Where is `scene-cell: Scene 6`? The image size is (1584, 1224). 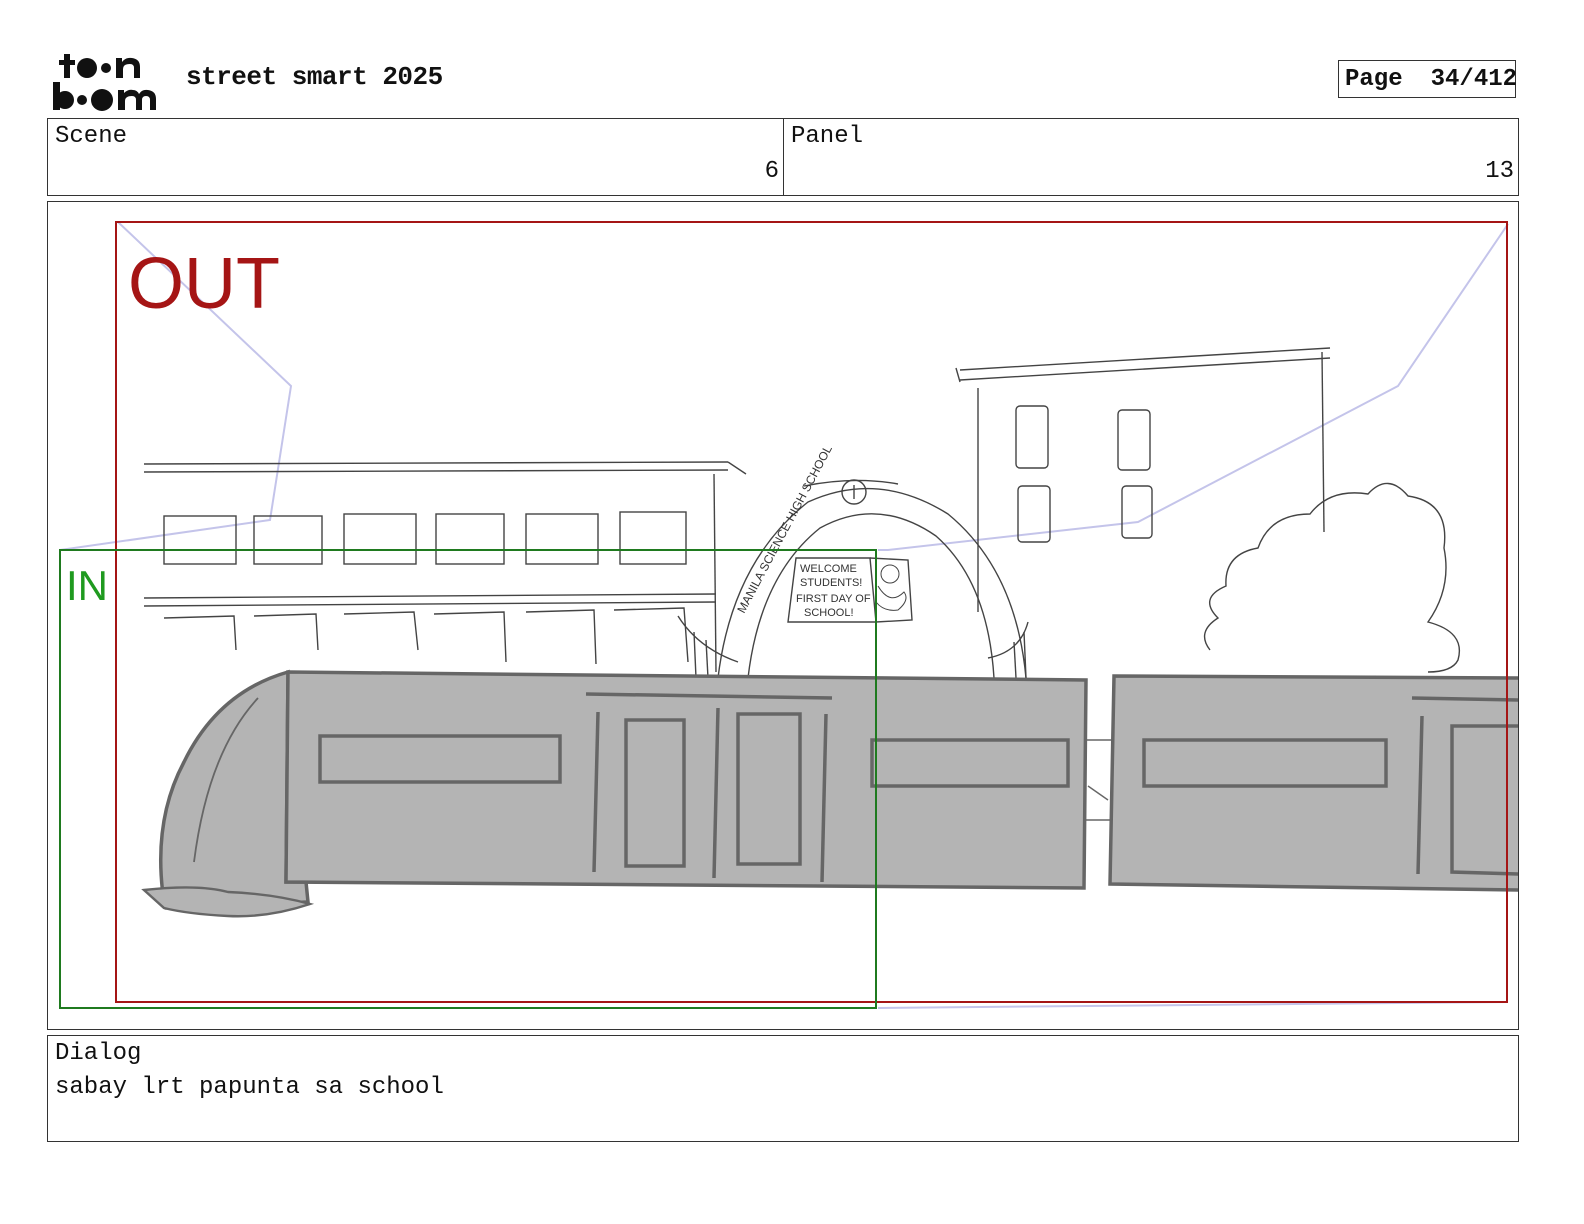 scene-cell: Scene 6 is located at coordinates (416, 157).